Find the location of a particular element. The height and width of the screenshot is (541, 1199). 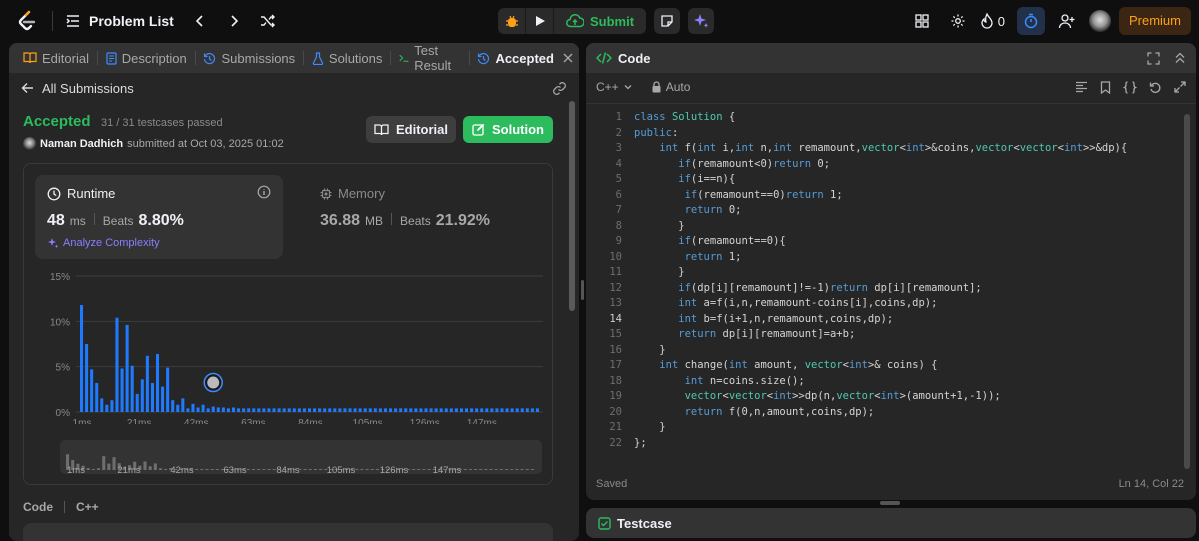

memory-card: Memory 36.88 MB Beats 21.92% is located at coordinates (408, 217).